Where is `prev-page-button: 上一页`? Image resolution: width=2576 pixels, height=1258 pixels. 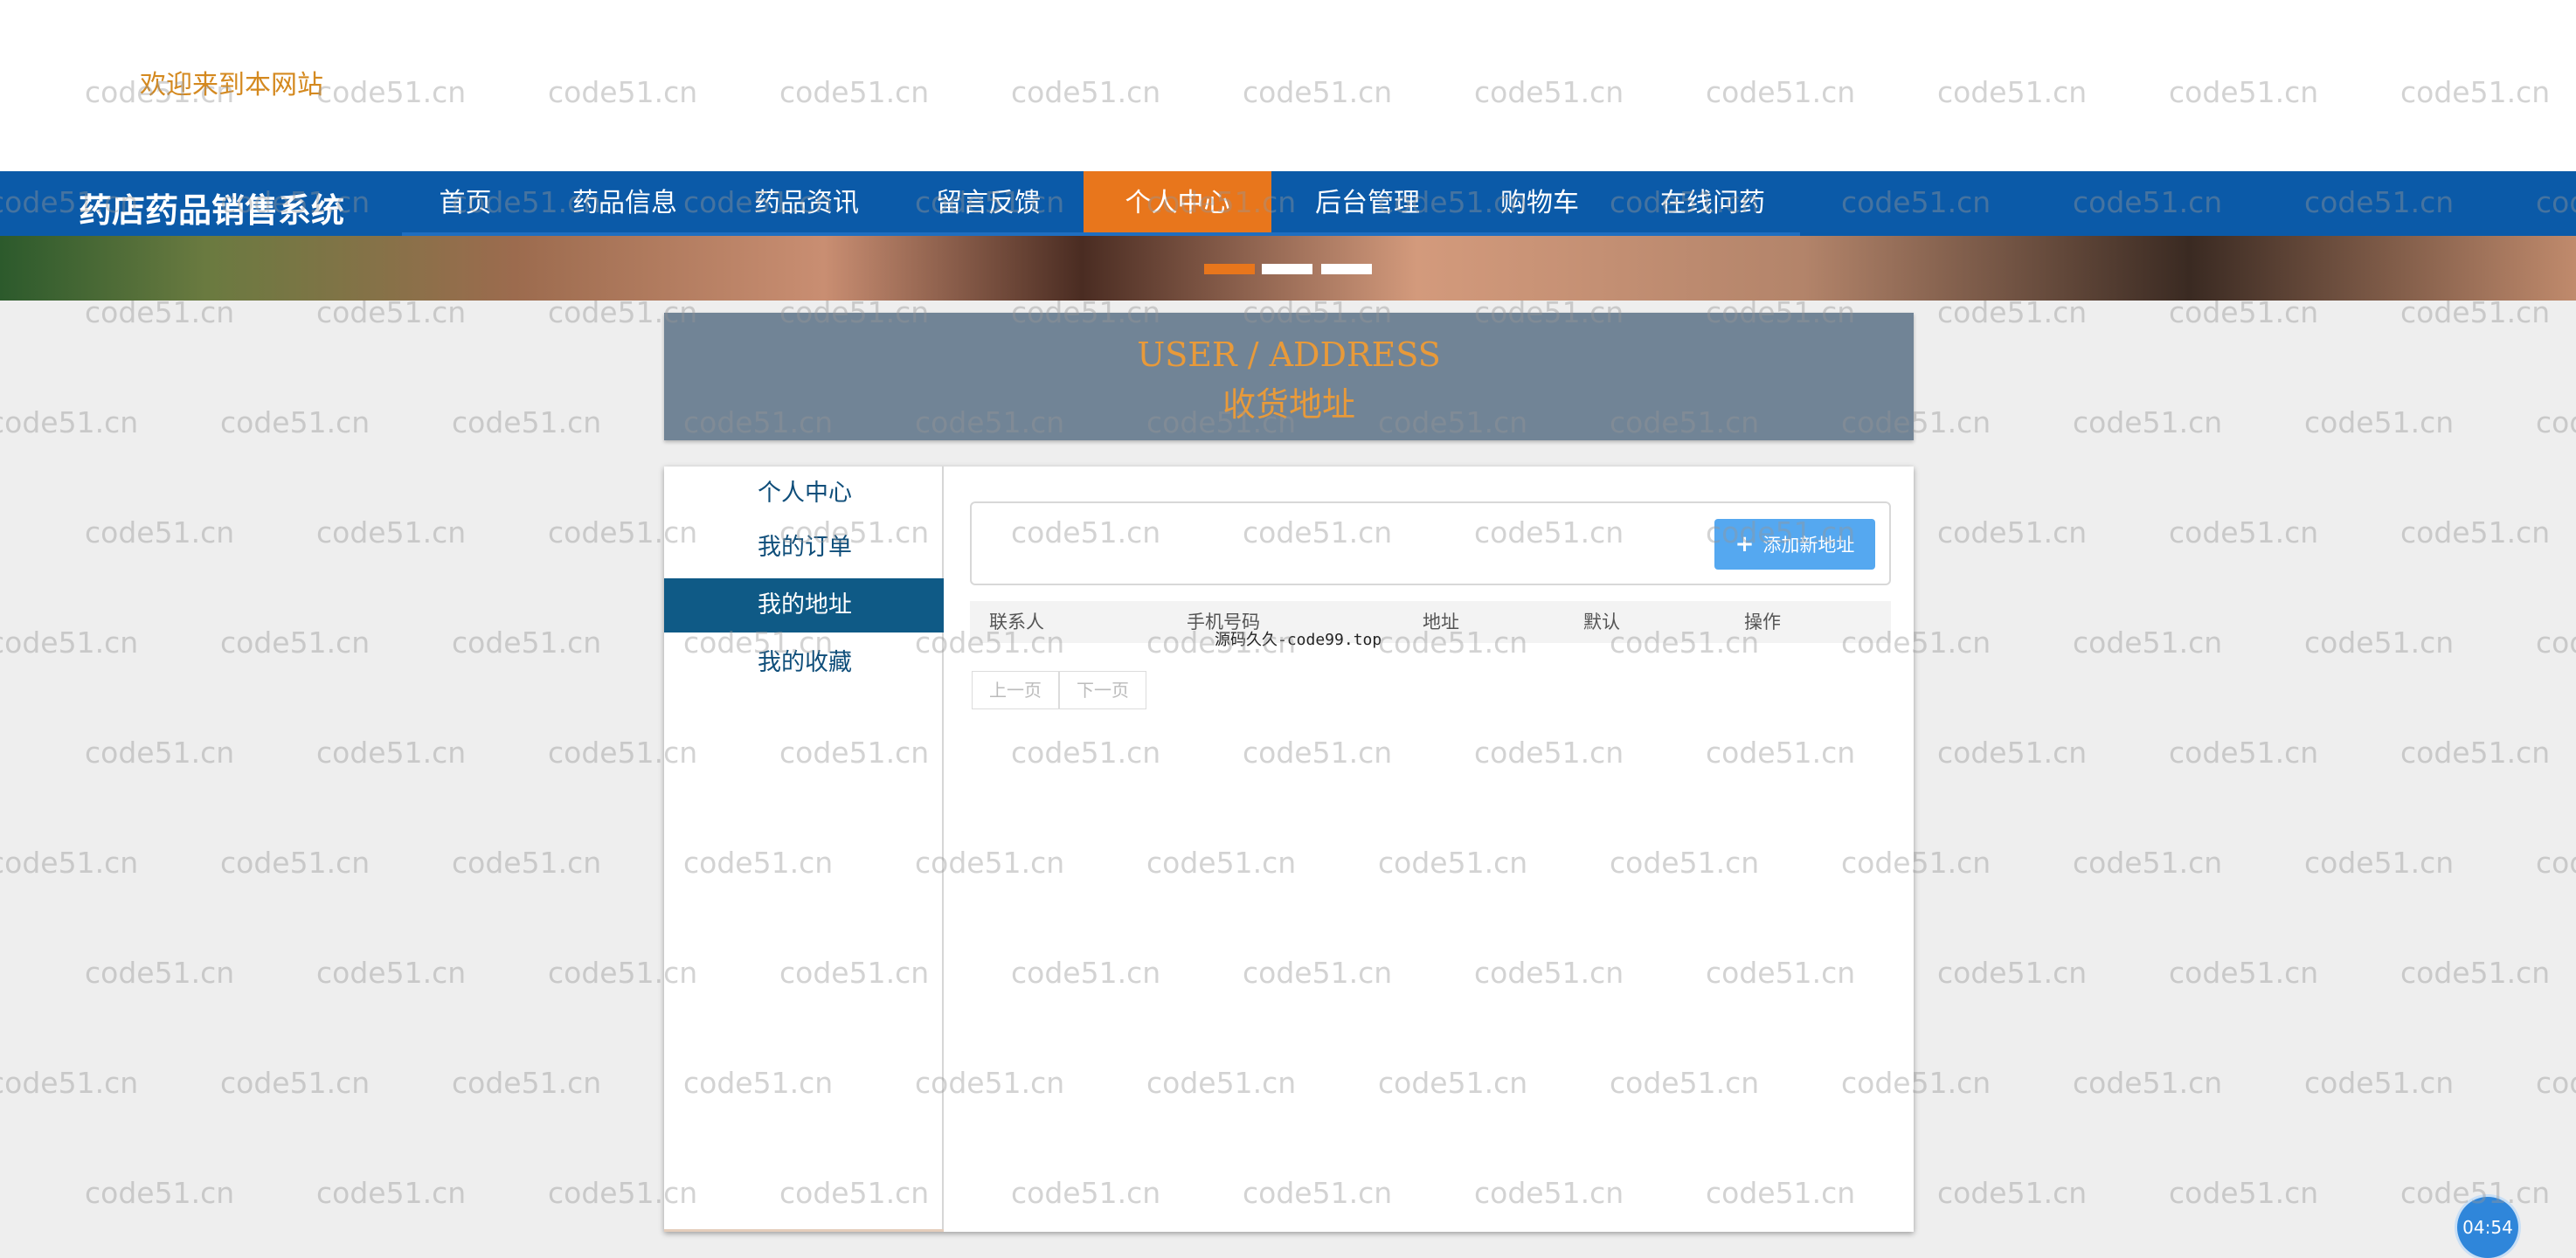
prev-page-button: 上一页 is located at coordinates (1015, 690).